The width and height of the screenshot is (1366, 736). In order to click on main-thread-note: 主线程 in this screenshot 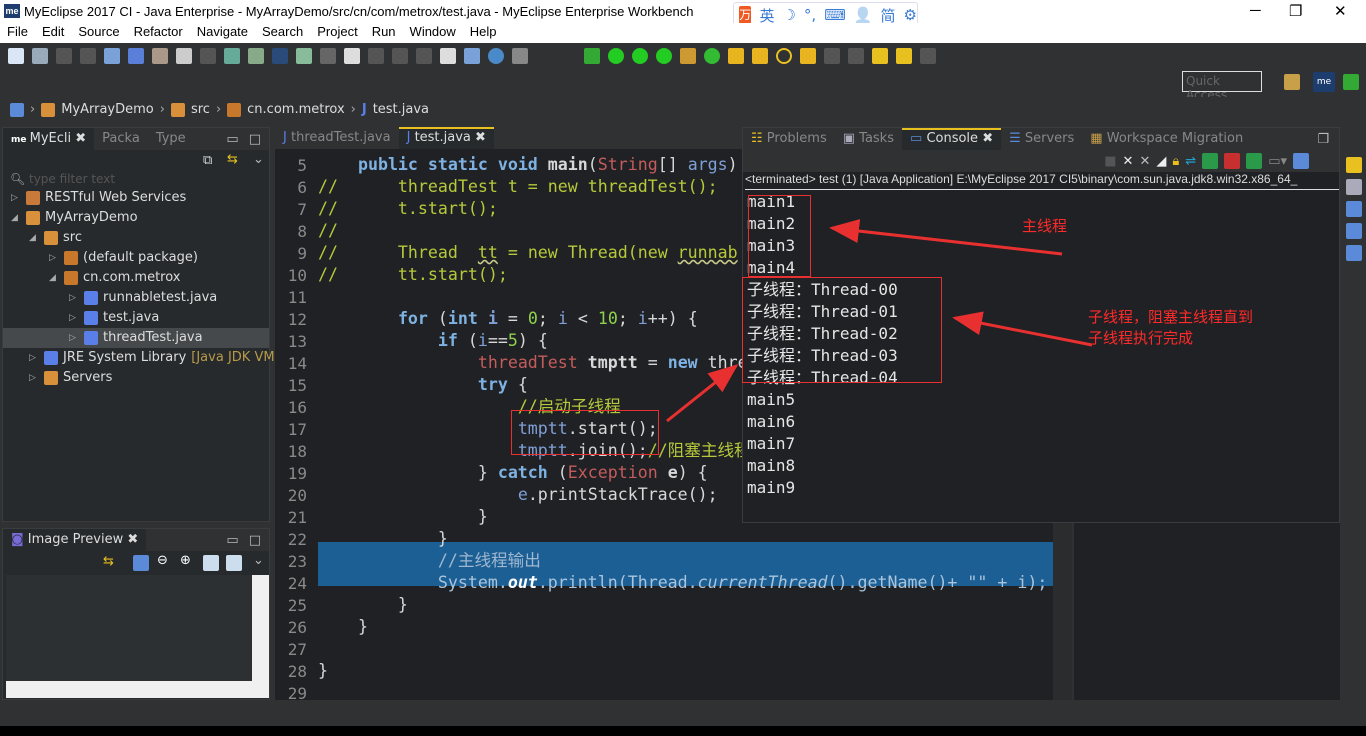, I will do `click(1045, 226)`.